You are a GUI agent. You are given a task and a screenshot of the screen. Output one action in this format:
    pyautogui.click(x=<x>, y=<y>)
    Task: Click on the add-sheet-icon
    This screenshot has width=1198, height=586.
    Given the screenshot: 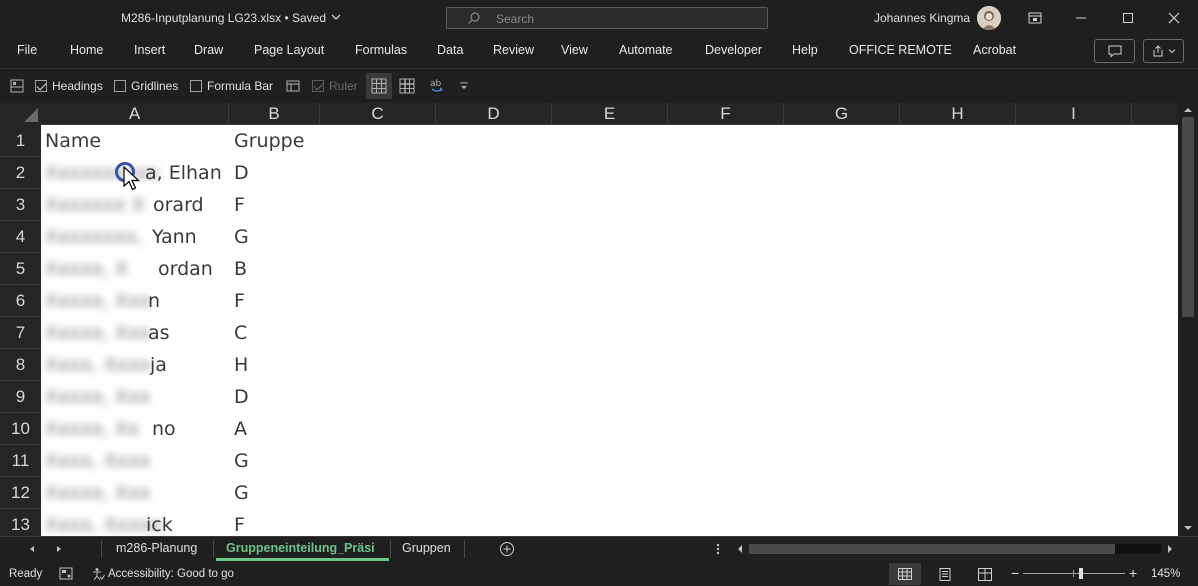 What is the action you would take?
    pyautogui.click(x=507, y=549)
    